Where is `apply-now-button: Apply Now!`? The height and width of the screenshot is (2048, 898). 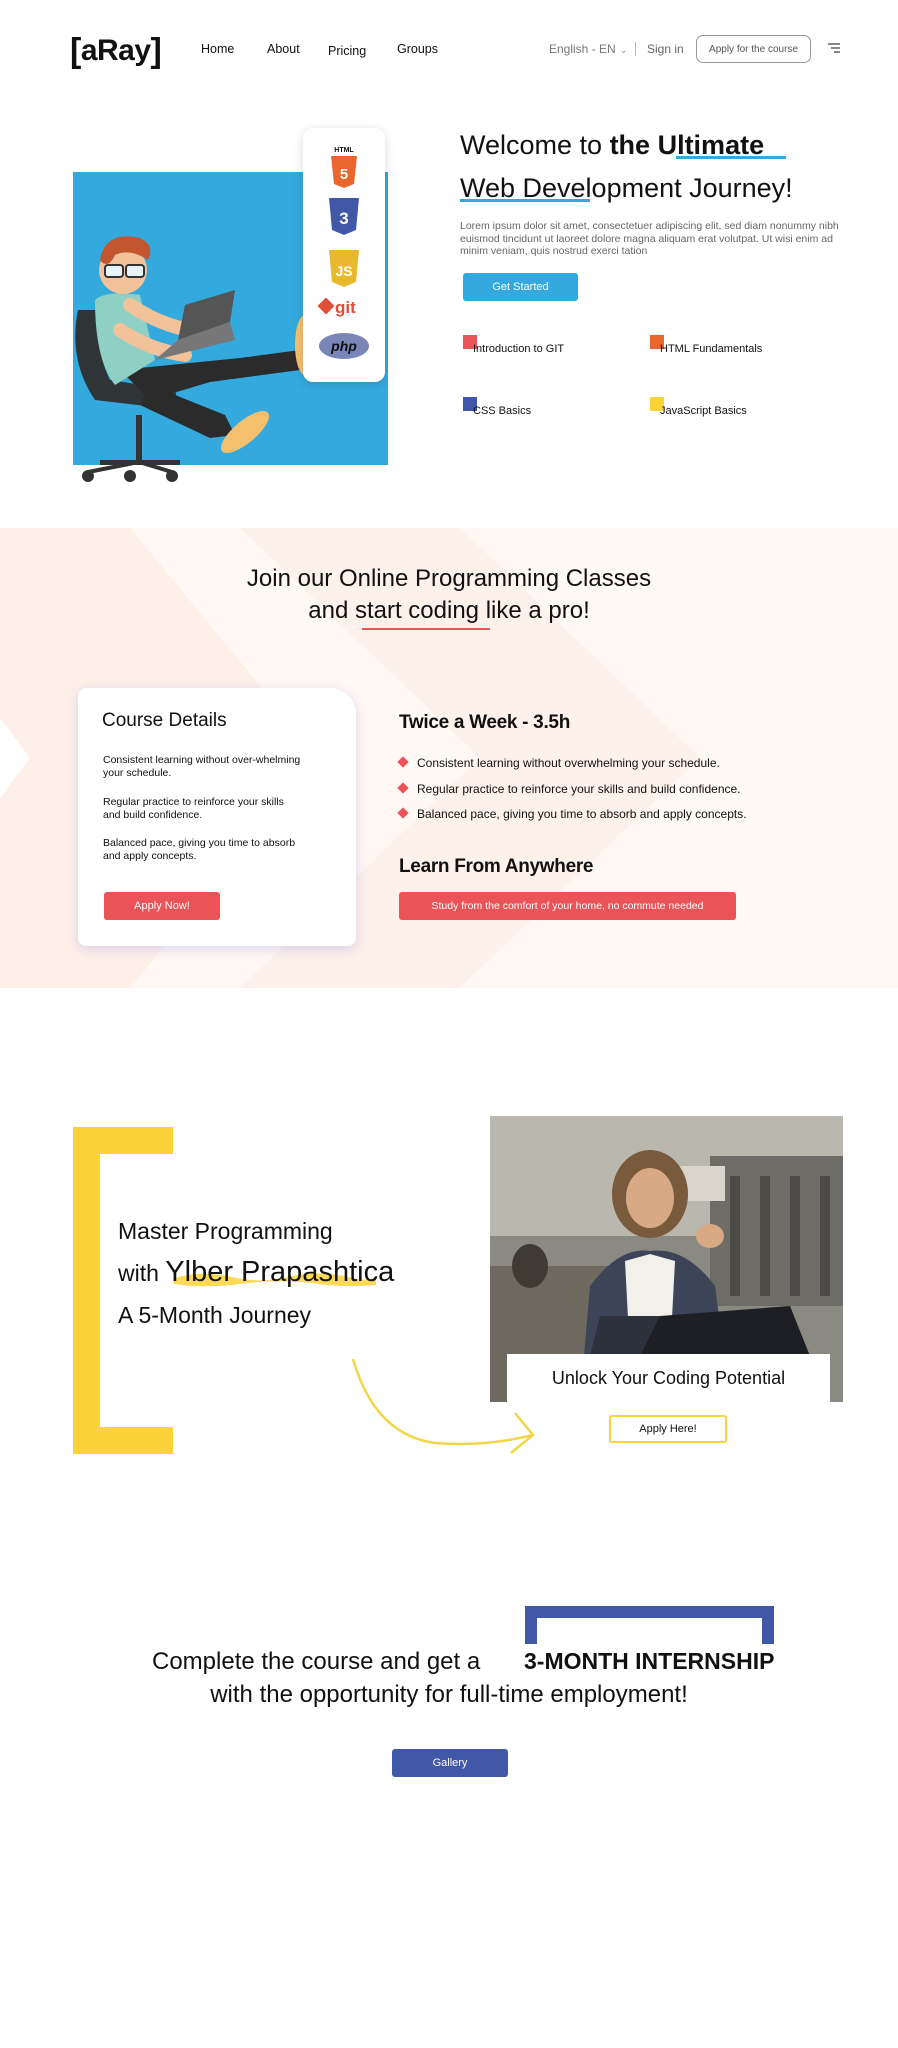
apply-now-button: Apply Now! is located at coordinates (162, 906).